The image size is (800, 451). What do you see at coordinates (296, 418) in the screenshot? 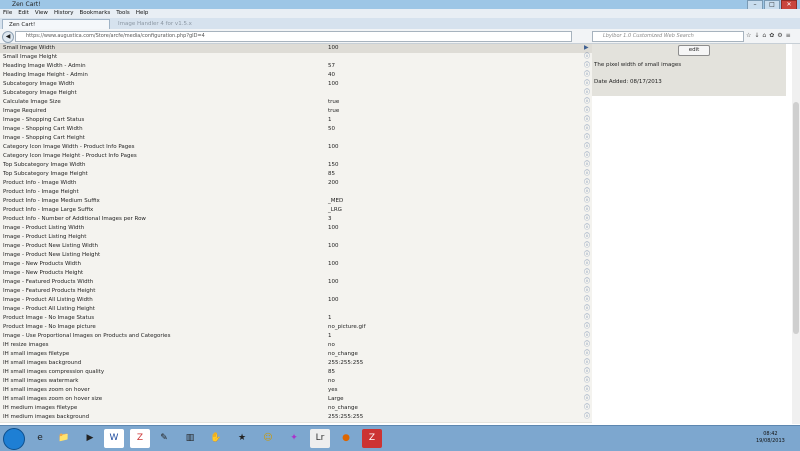
I see `table-row: IH medium images background 255:255:255 ⓘ` at bounding box center [296, 418].